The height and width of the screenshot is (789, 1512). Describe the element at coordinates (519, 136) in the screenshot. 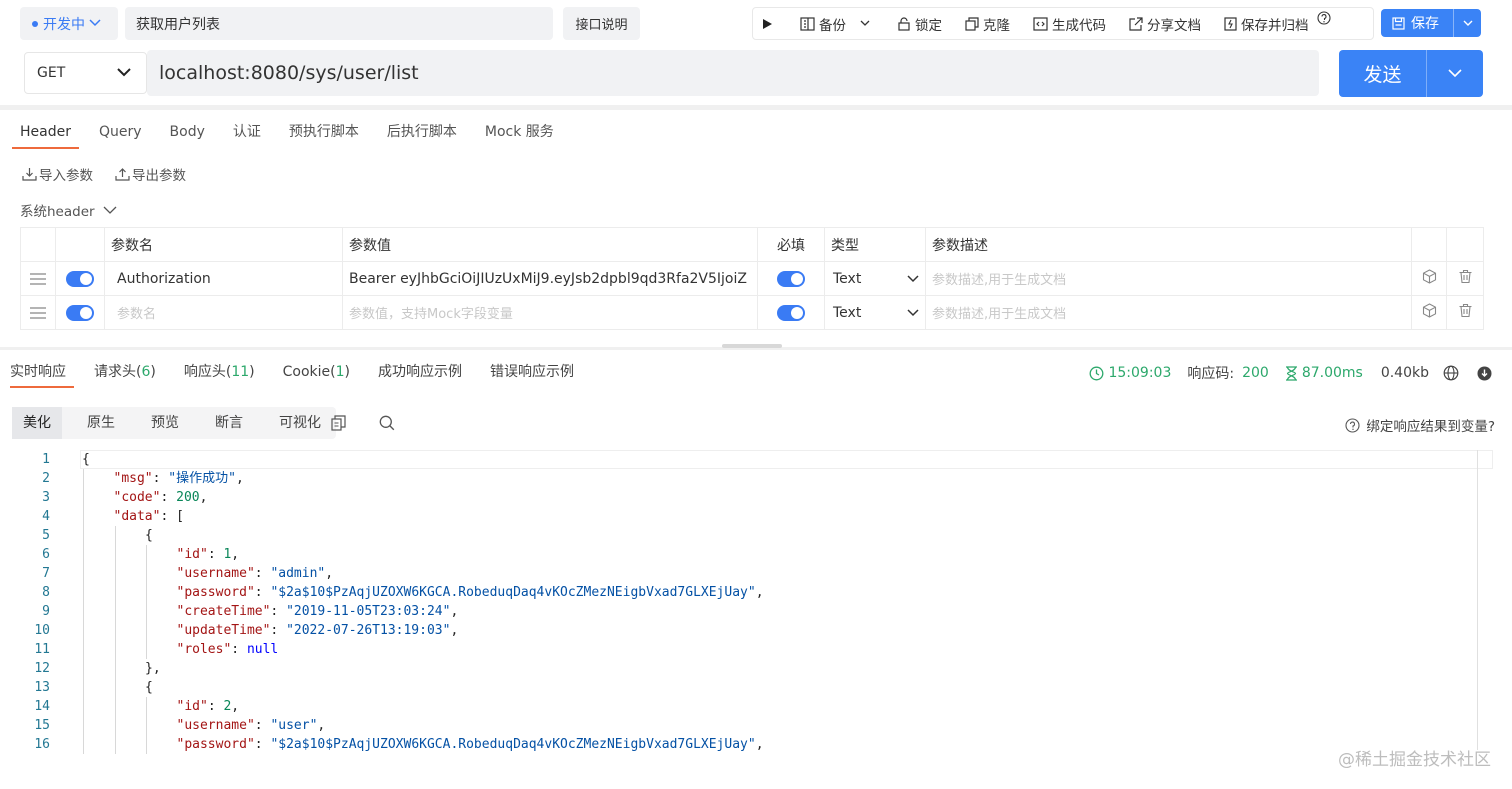

I see `tab-mock: Mock 服务` at that location.